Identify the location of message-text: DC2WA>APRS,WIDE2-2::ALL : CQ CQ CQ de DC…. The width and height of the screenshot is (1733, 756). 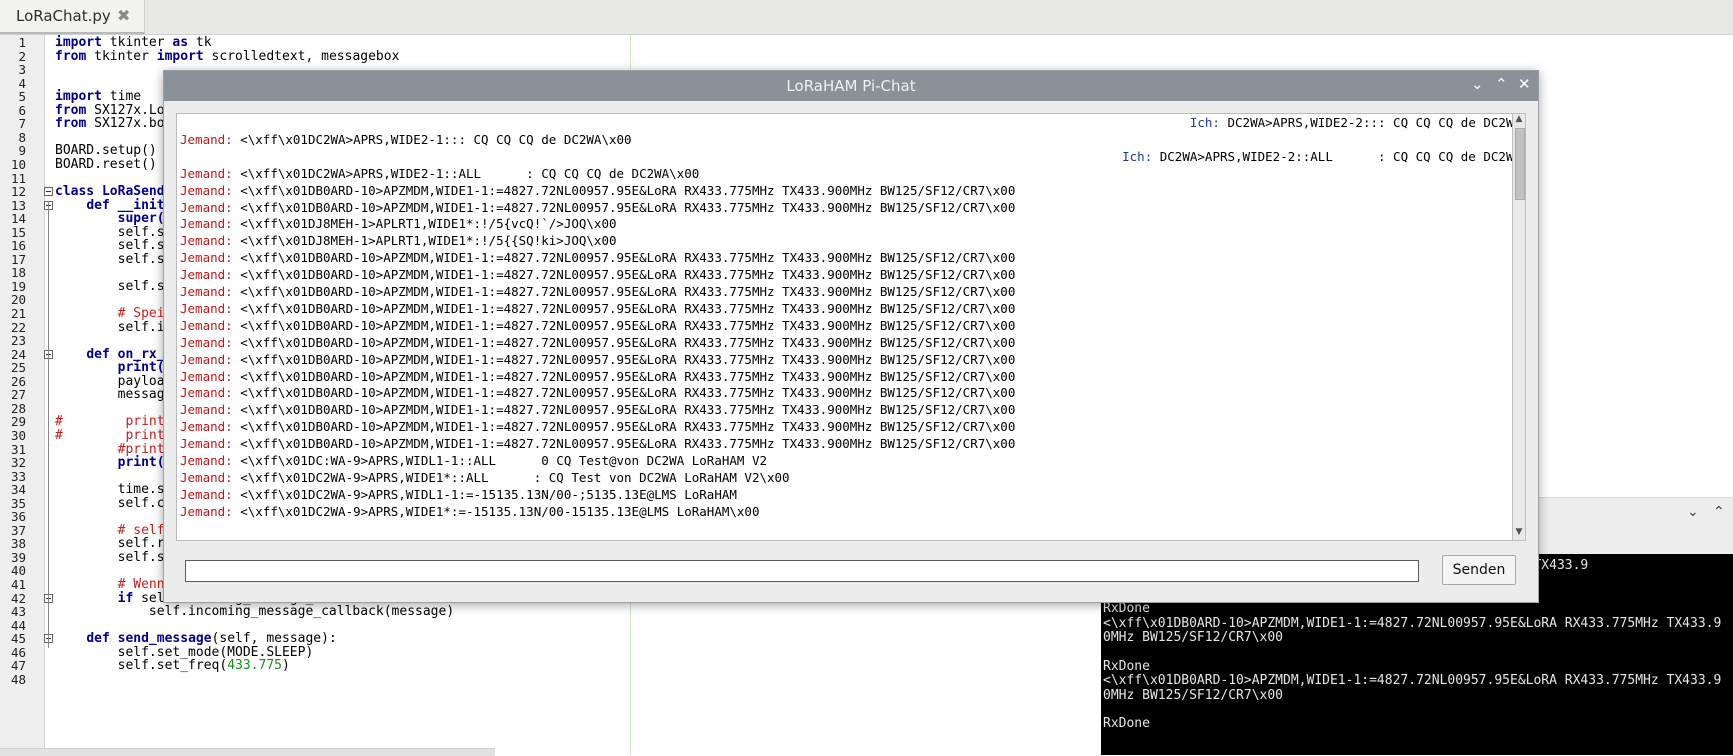
(1336, 156).